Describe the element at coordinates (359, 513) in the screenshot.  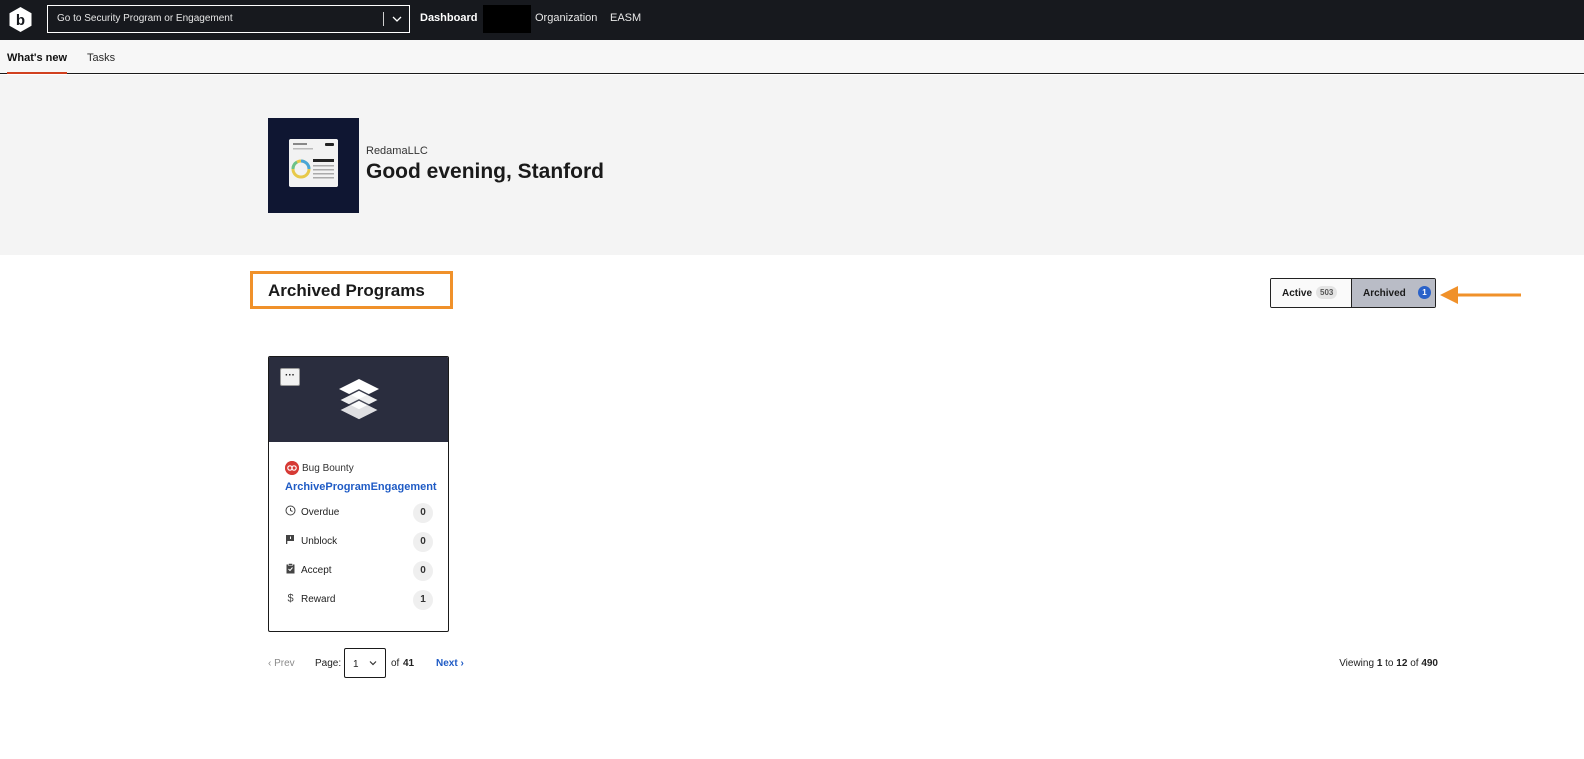
I see `stat-row-overdue: Overdue 0` at that location.